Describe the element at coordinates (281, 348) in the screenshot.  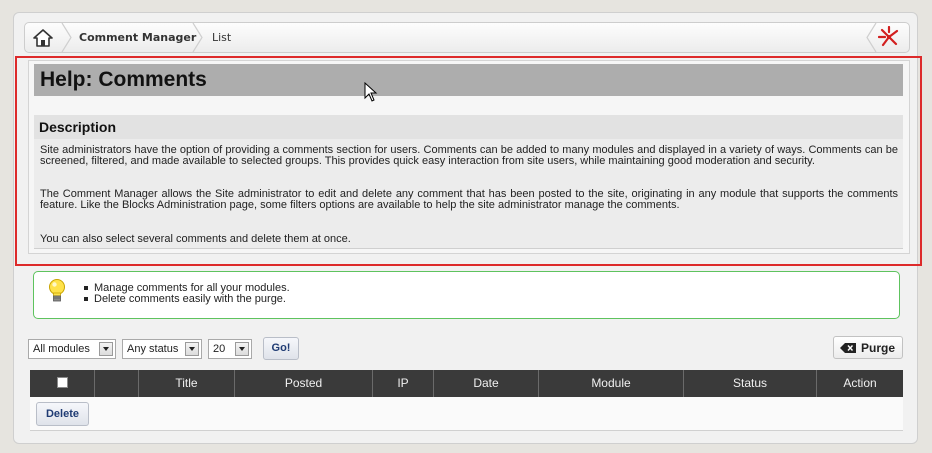
I see `go-button: Go!` at that location.